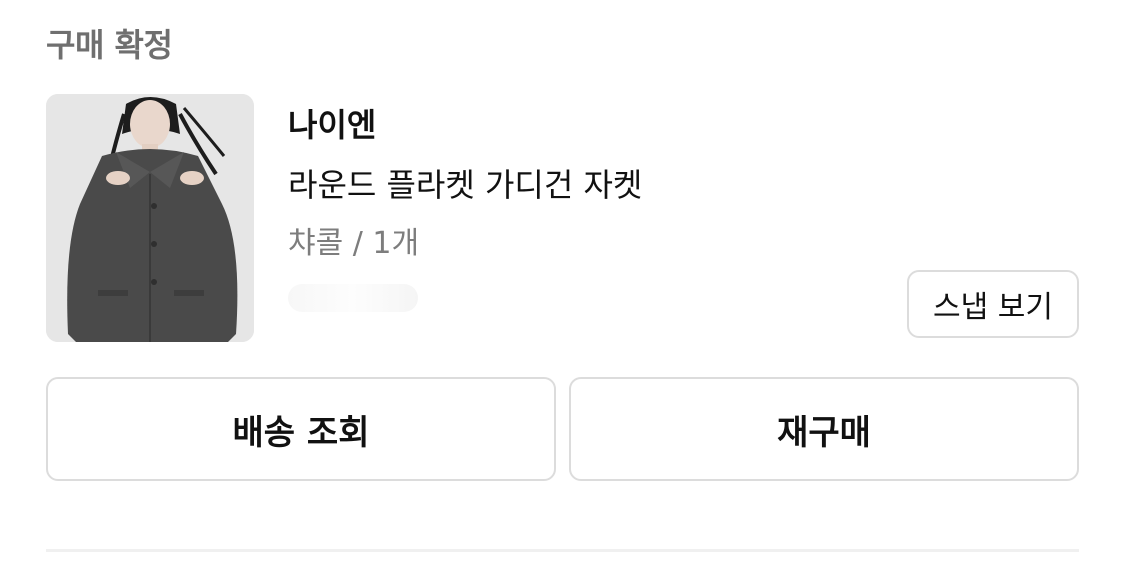 The width and height of the screenshot is (1125, 577). I want to click on track-delivery-button: 배송 조회, so click(301, 429).